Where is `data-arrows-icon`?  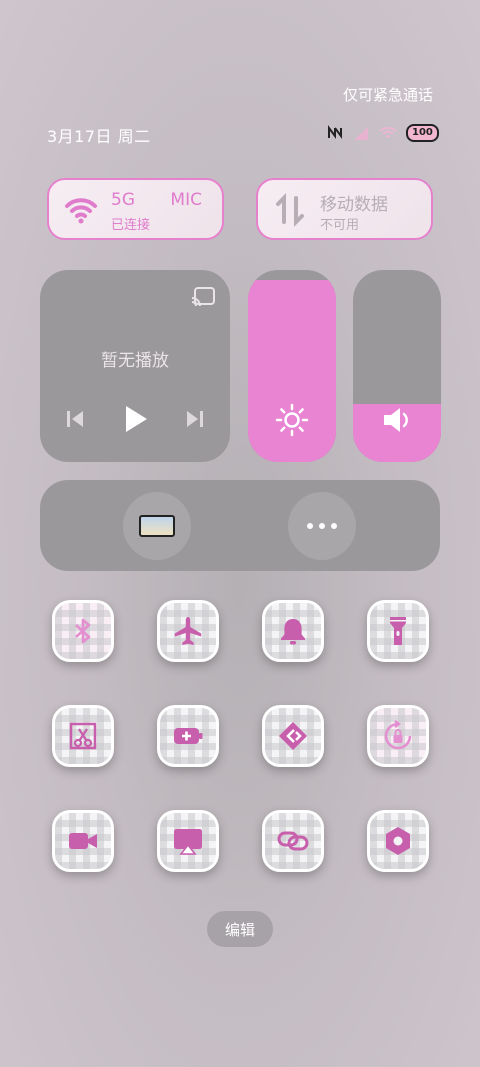 data-arrows-icon is located at coordinates (290, 210).